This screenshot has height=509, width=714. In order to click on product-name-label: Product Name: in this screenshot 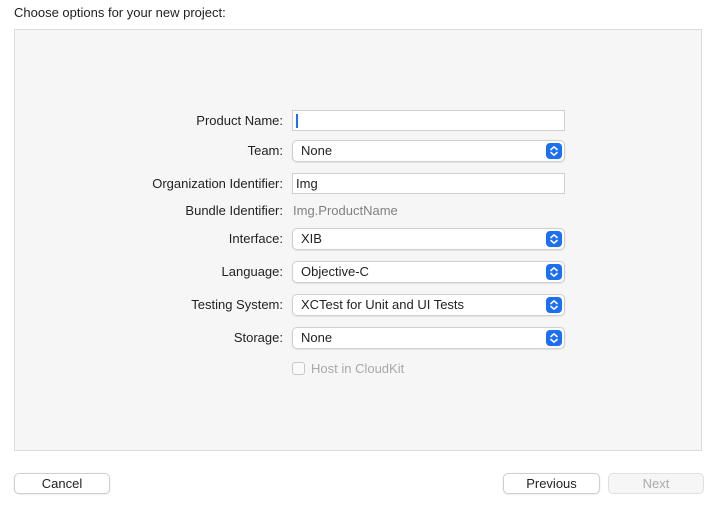, I will do `click(239, 120)`.